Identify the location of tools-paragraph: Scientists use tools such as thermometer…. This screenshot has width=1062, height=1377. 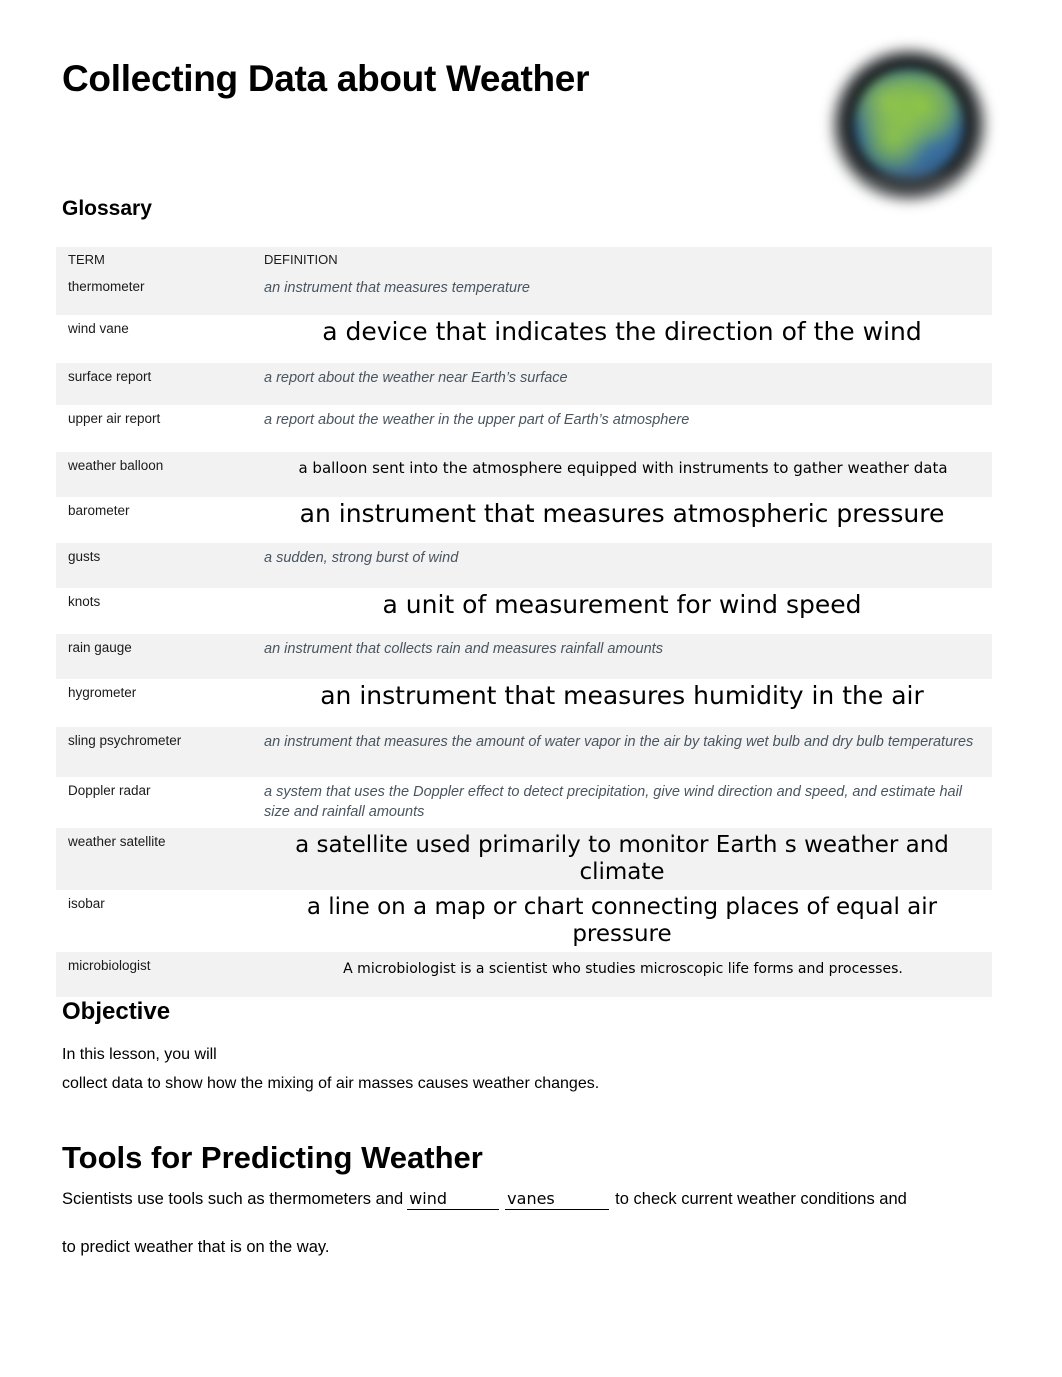
(537, 1223).